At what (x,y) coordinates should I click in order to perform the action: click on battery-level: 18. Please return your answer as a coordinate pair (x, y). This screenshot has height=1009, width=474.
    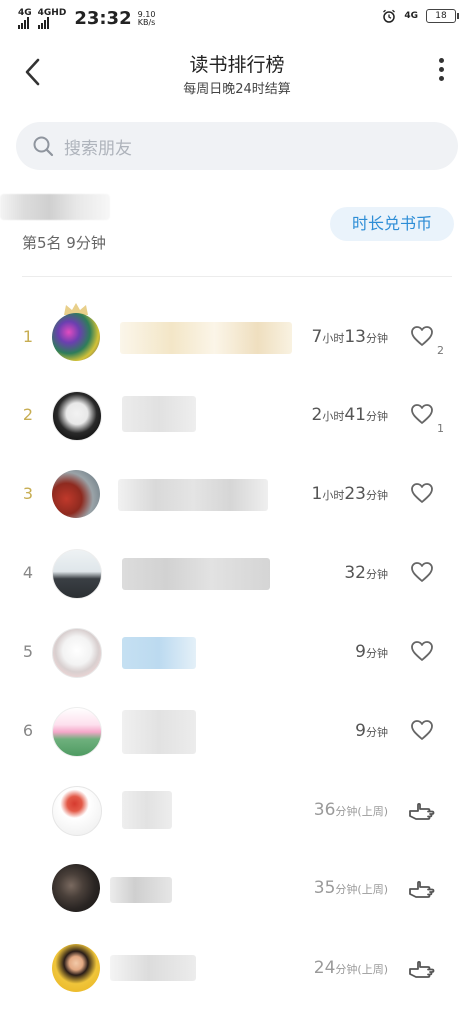
    Looking at the image, I should click on (441, 16).